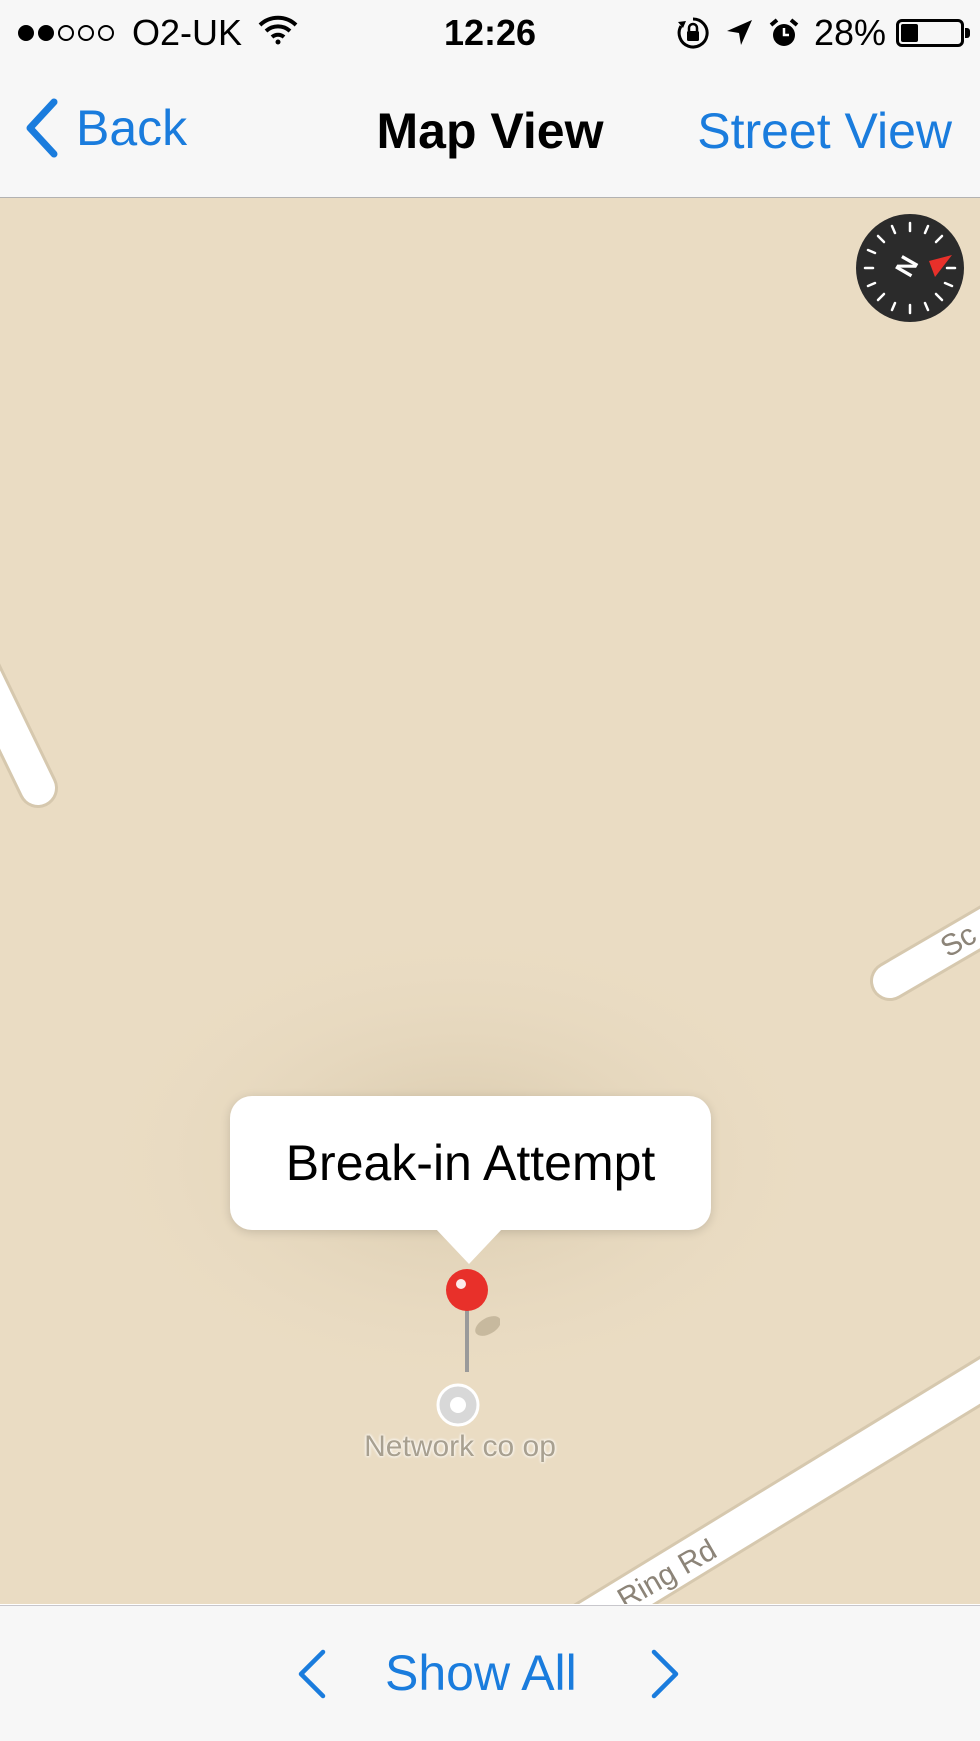  What do you see at coordinates (693, 33) in the screenshot?
I see `rotation-lock-icon` at bounding box center [693, 33].